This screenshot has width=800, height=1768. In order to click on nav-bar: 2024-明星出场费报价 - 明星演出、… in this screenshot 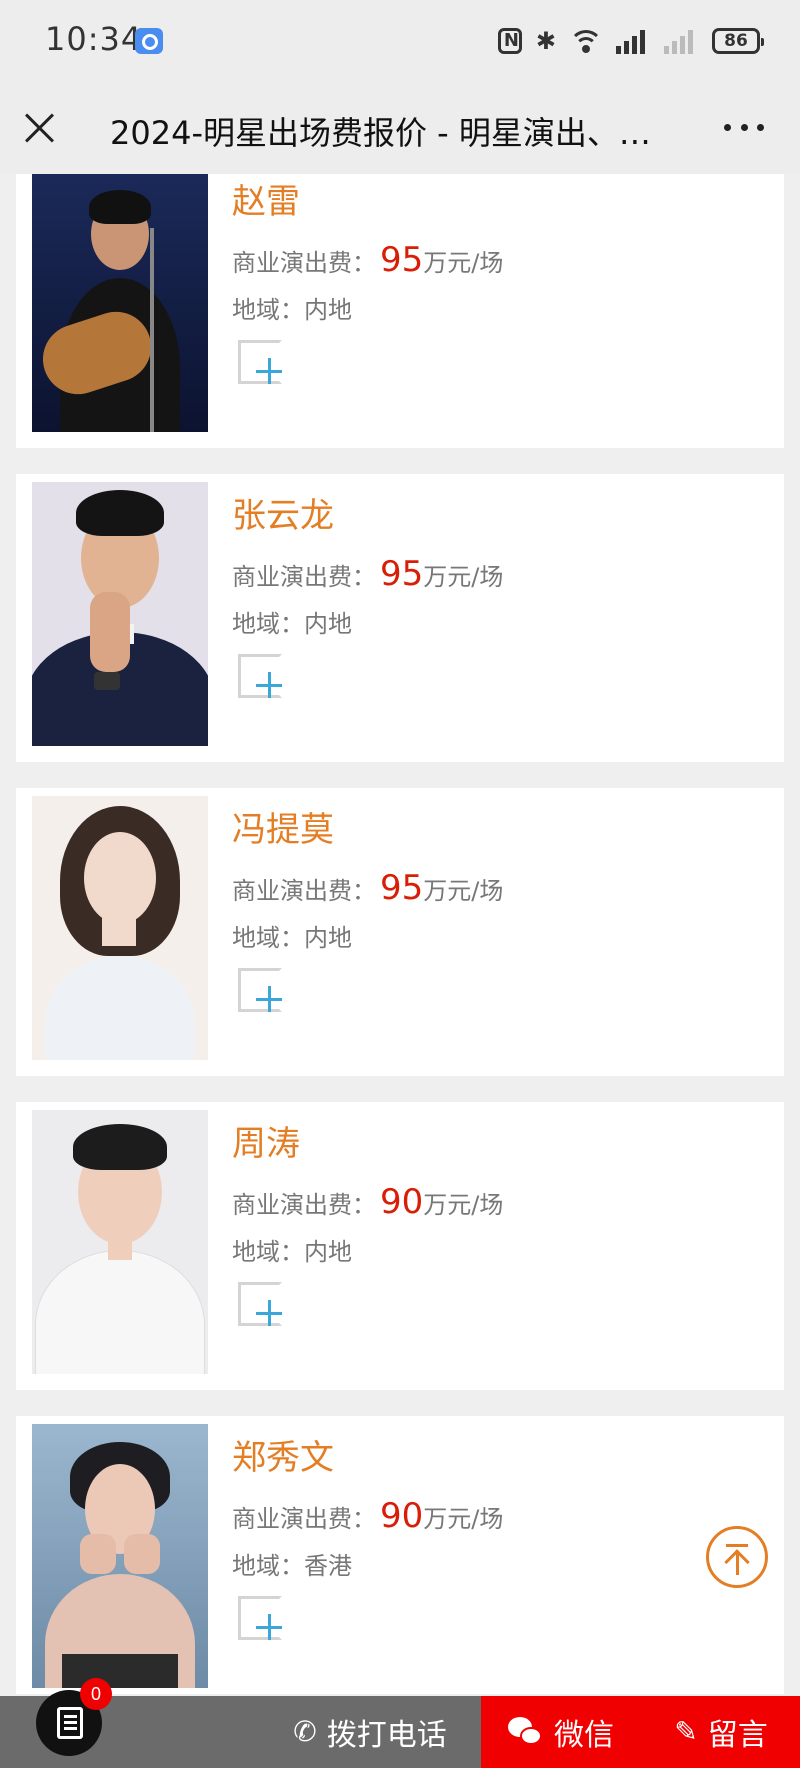, I will do `click(400, 128)`.